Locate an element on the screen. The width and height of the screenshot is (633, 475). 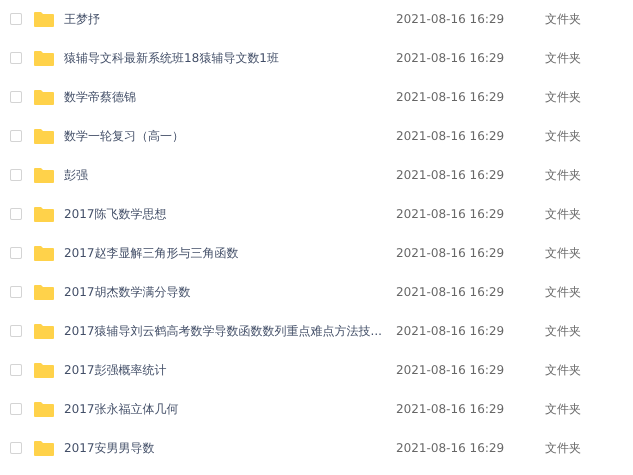
file-name: 2017胡杰数学满分导数 is located at coordinates (230, 292).